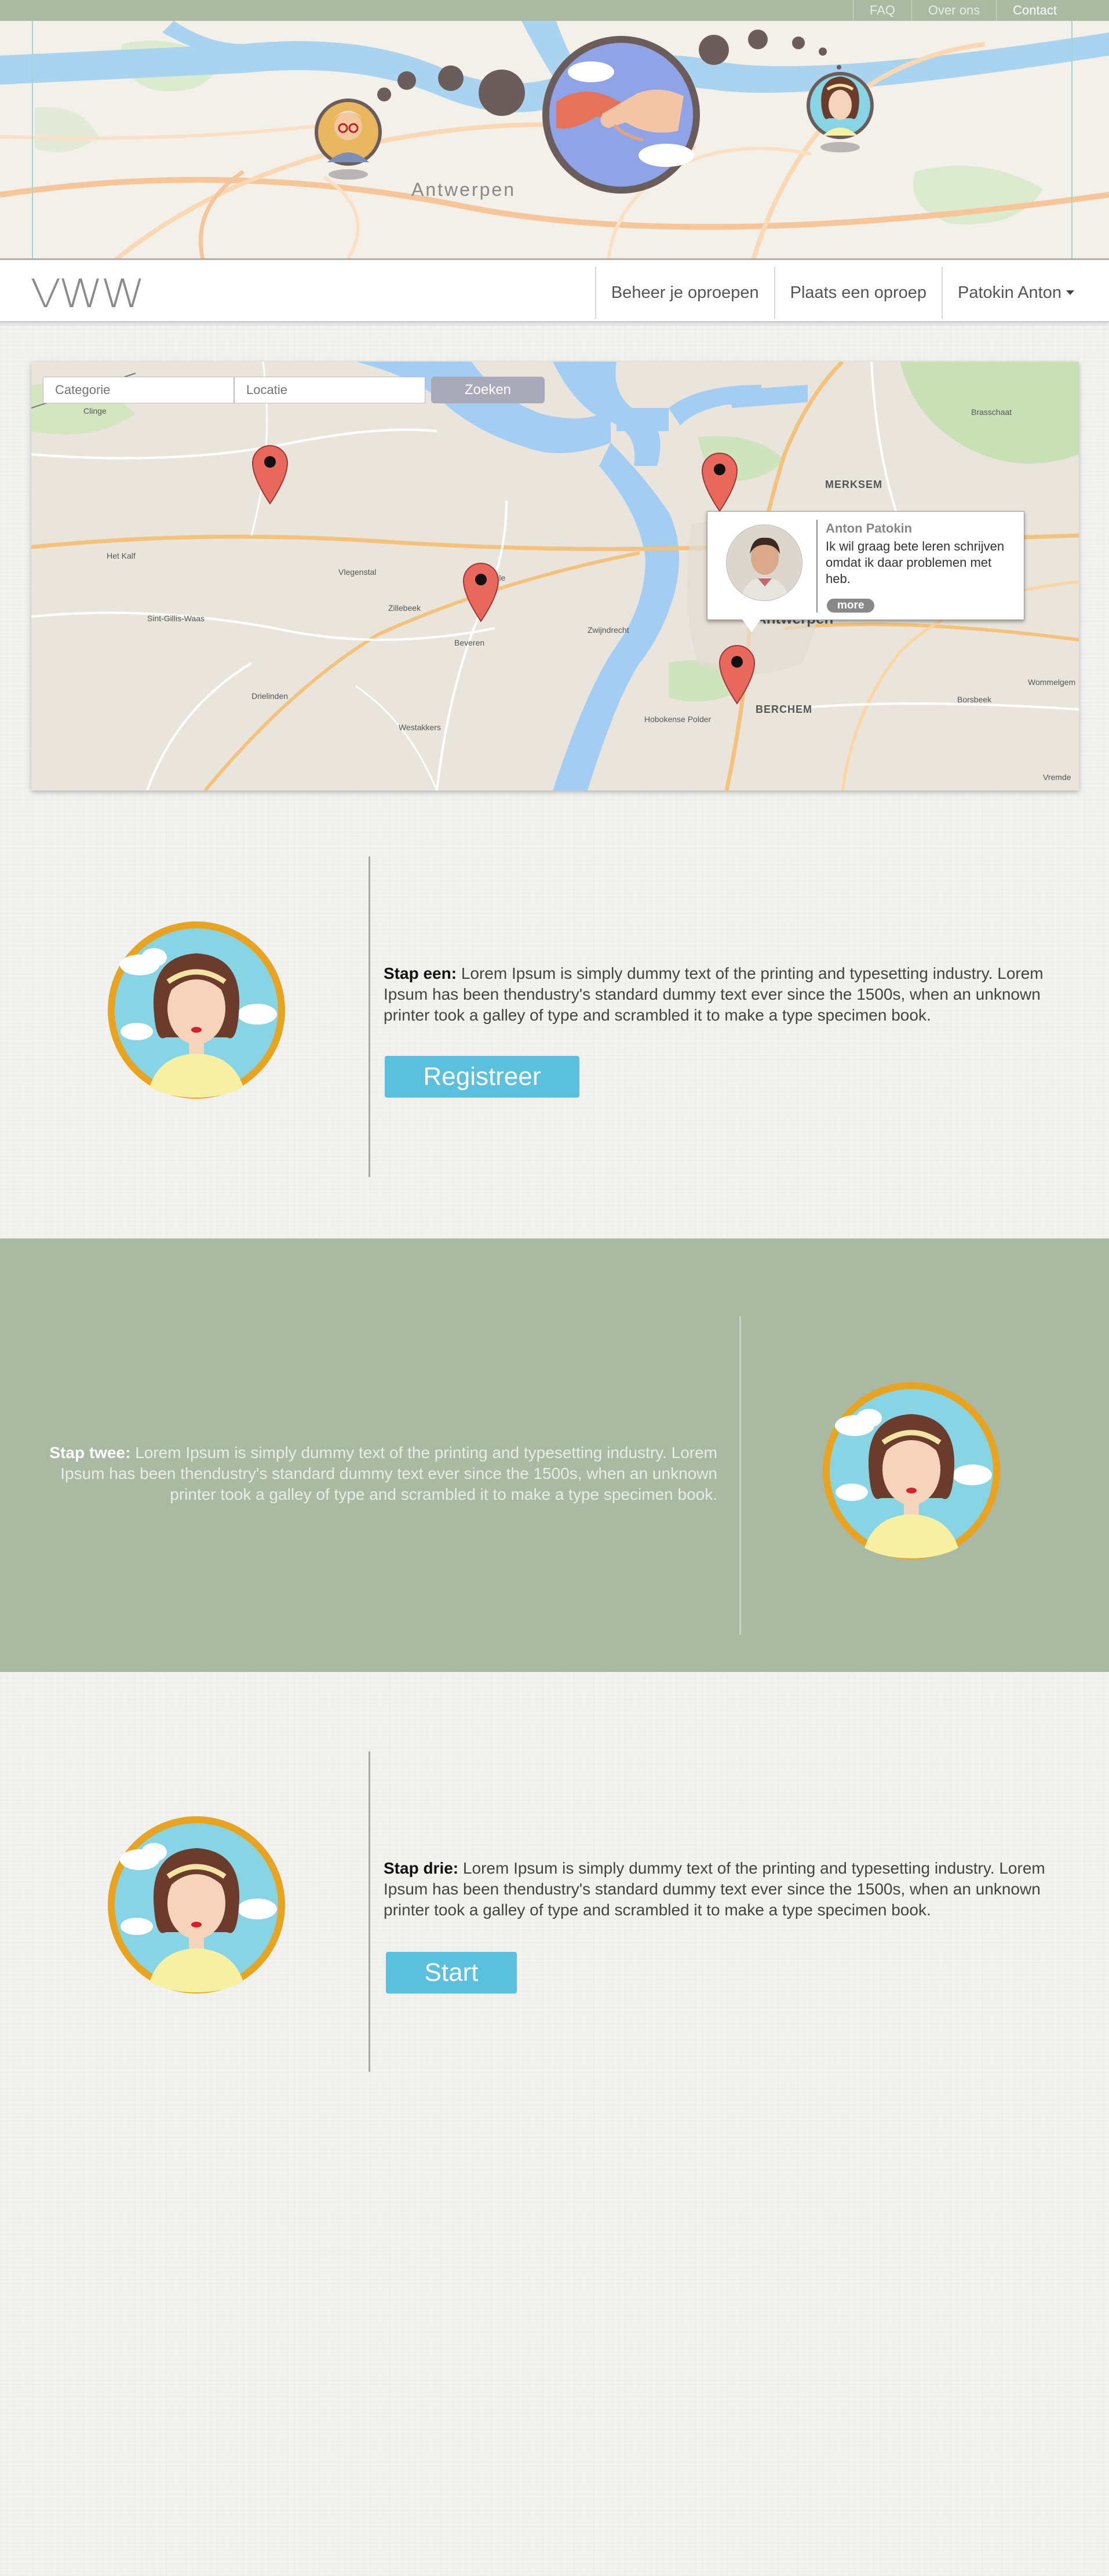  What do you see at coordinates (1010, 292) in the screenshot?
I see `user-name: Patokin Anton` at bounding box center [1010, 292].